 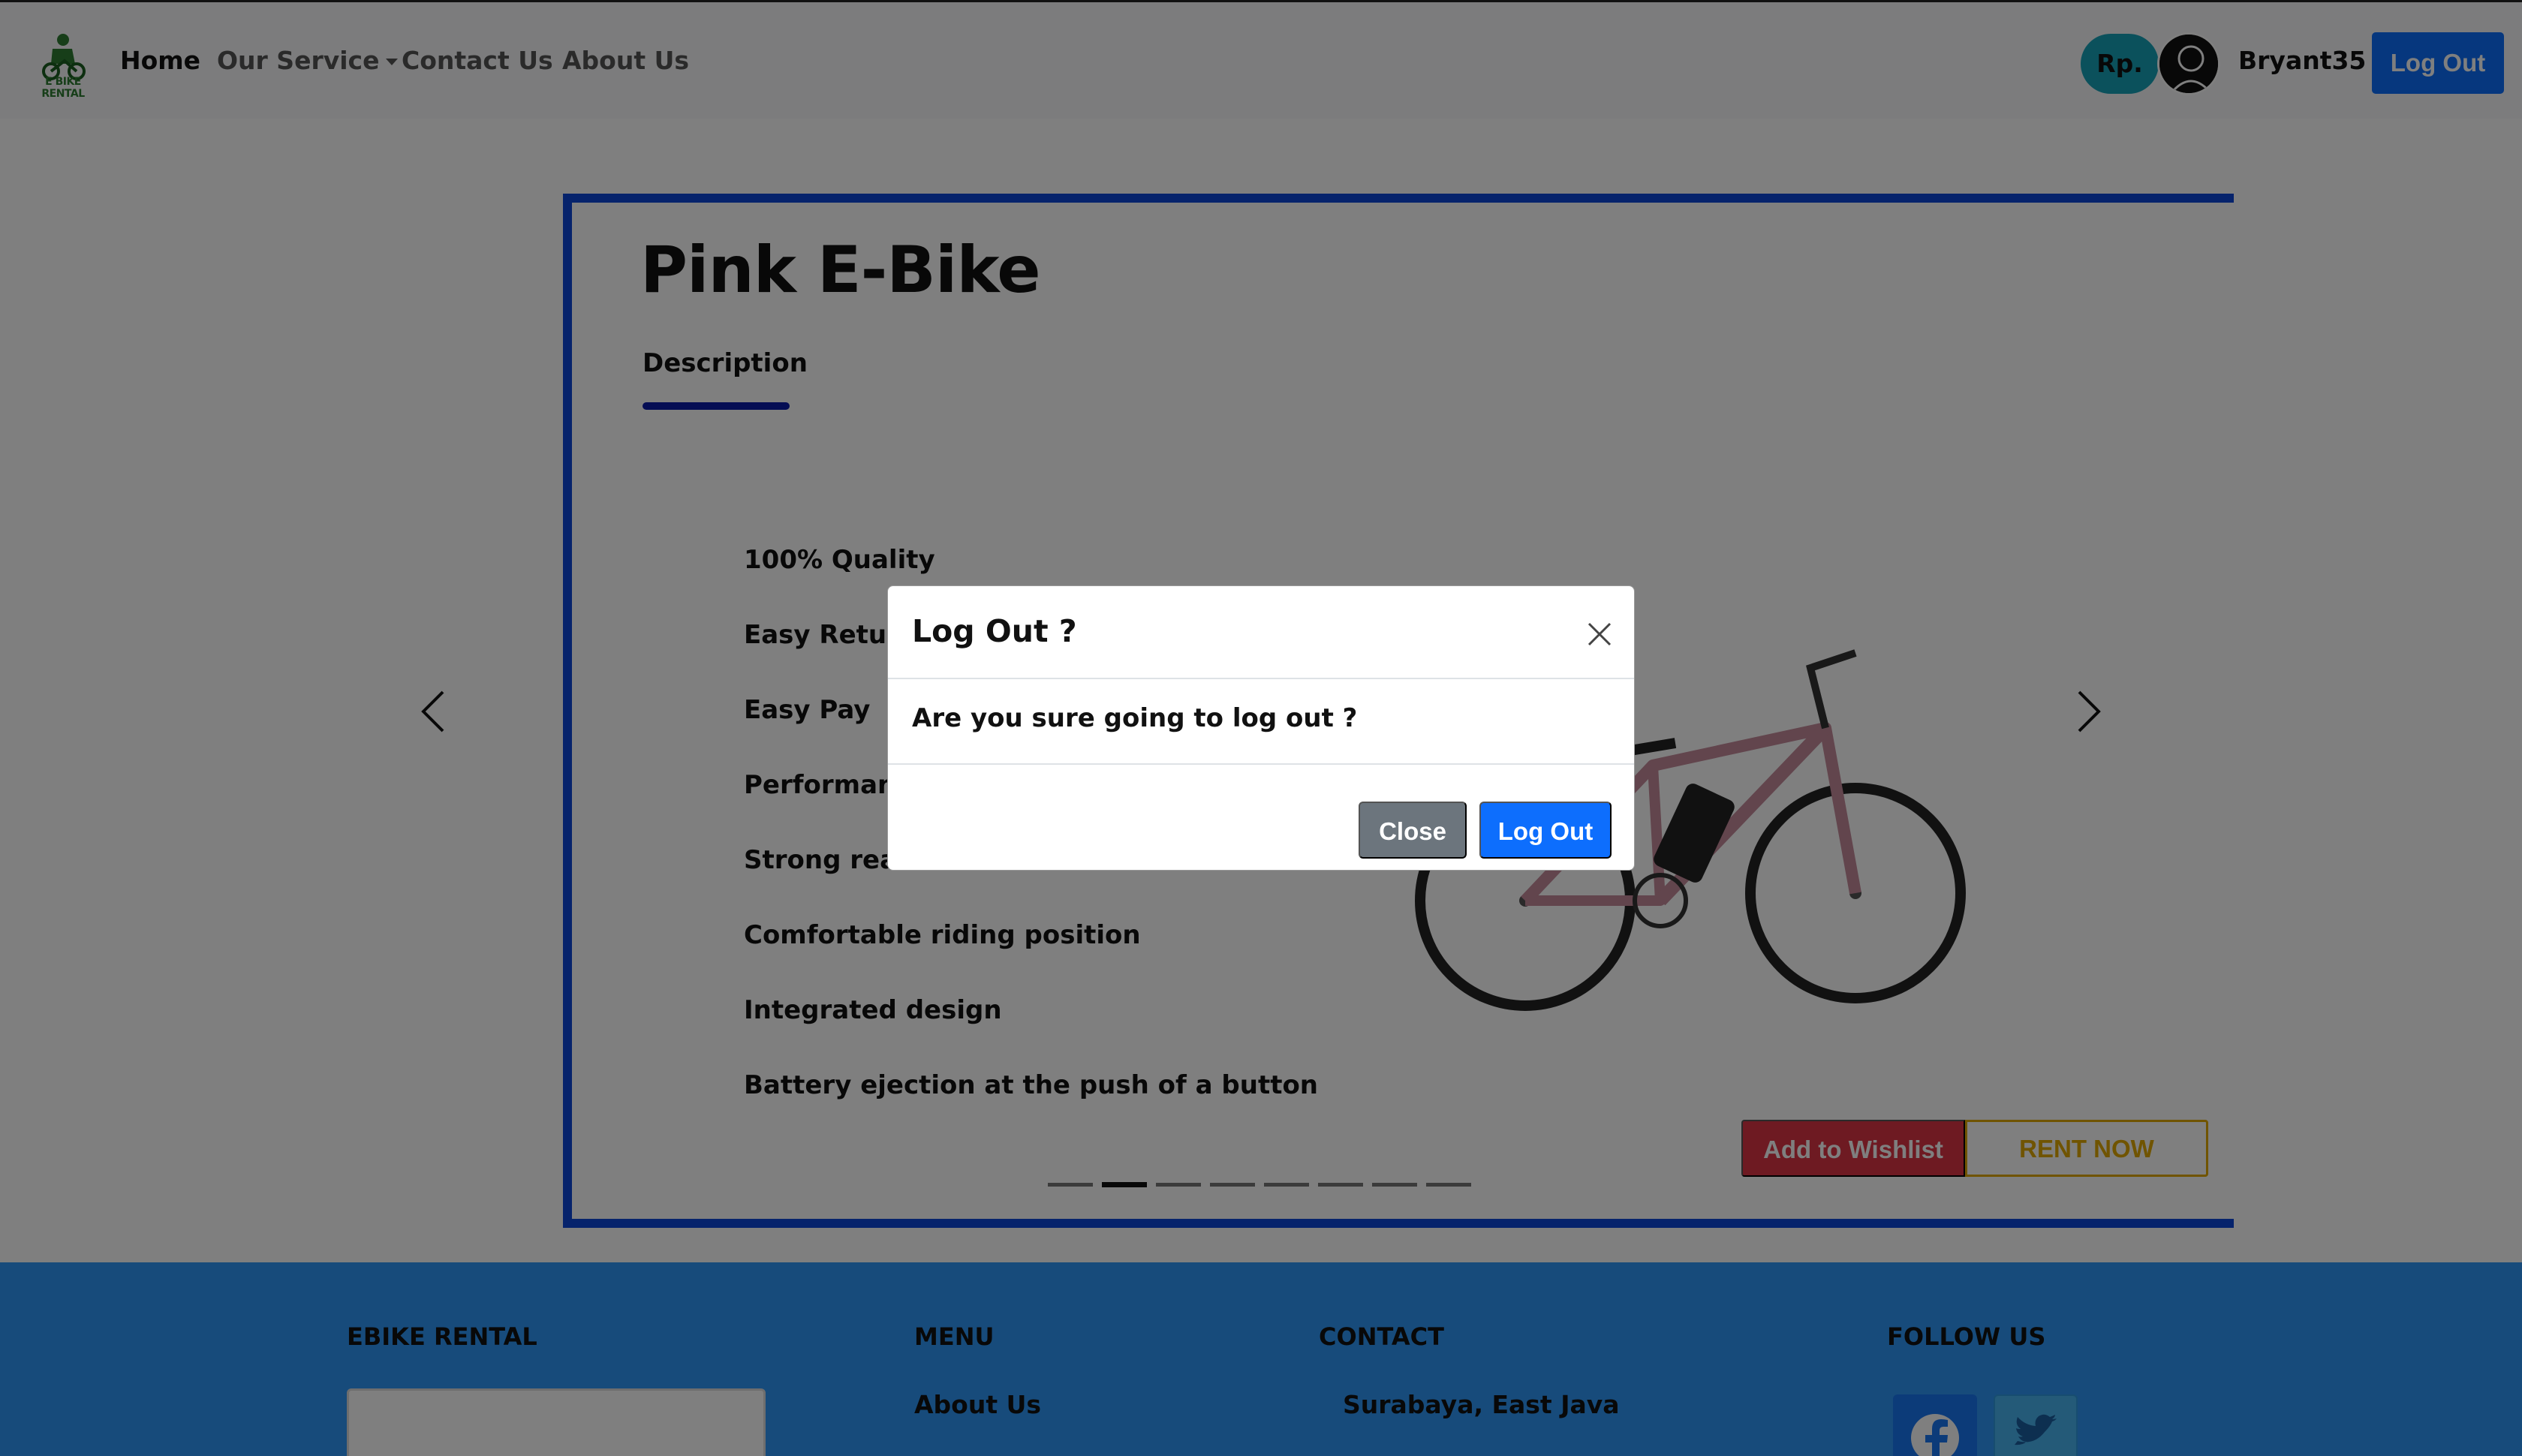 What do you see at coordinates (1261, 632) in the screenshot?
I see `modal-header: Log Out ?` at bounding box center [1261, 632].